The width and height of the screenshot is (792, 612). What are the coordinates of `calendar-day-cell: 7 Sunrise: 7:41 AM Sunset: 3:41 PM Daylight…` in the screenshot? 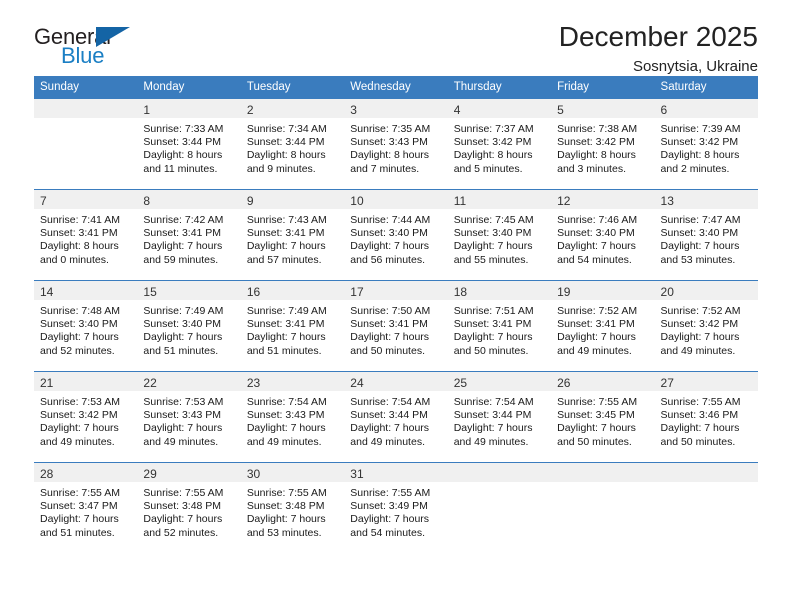 It's located at (86, 235).